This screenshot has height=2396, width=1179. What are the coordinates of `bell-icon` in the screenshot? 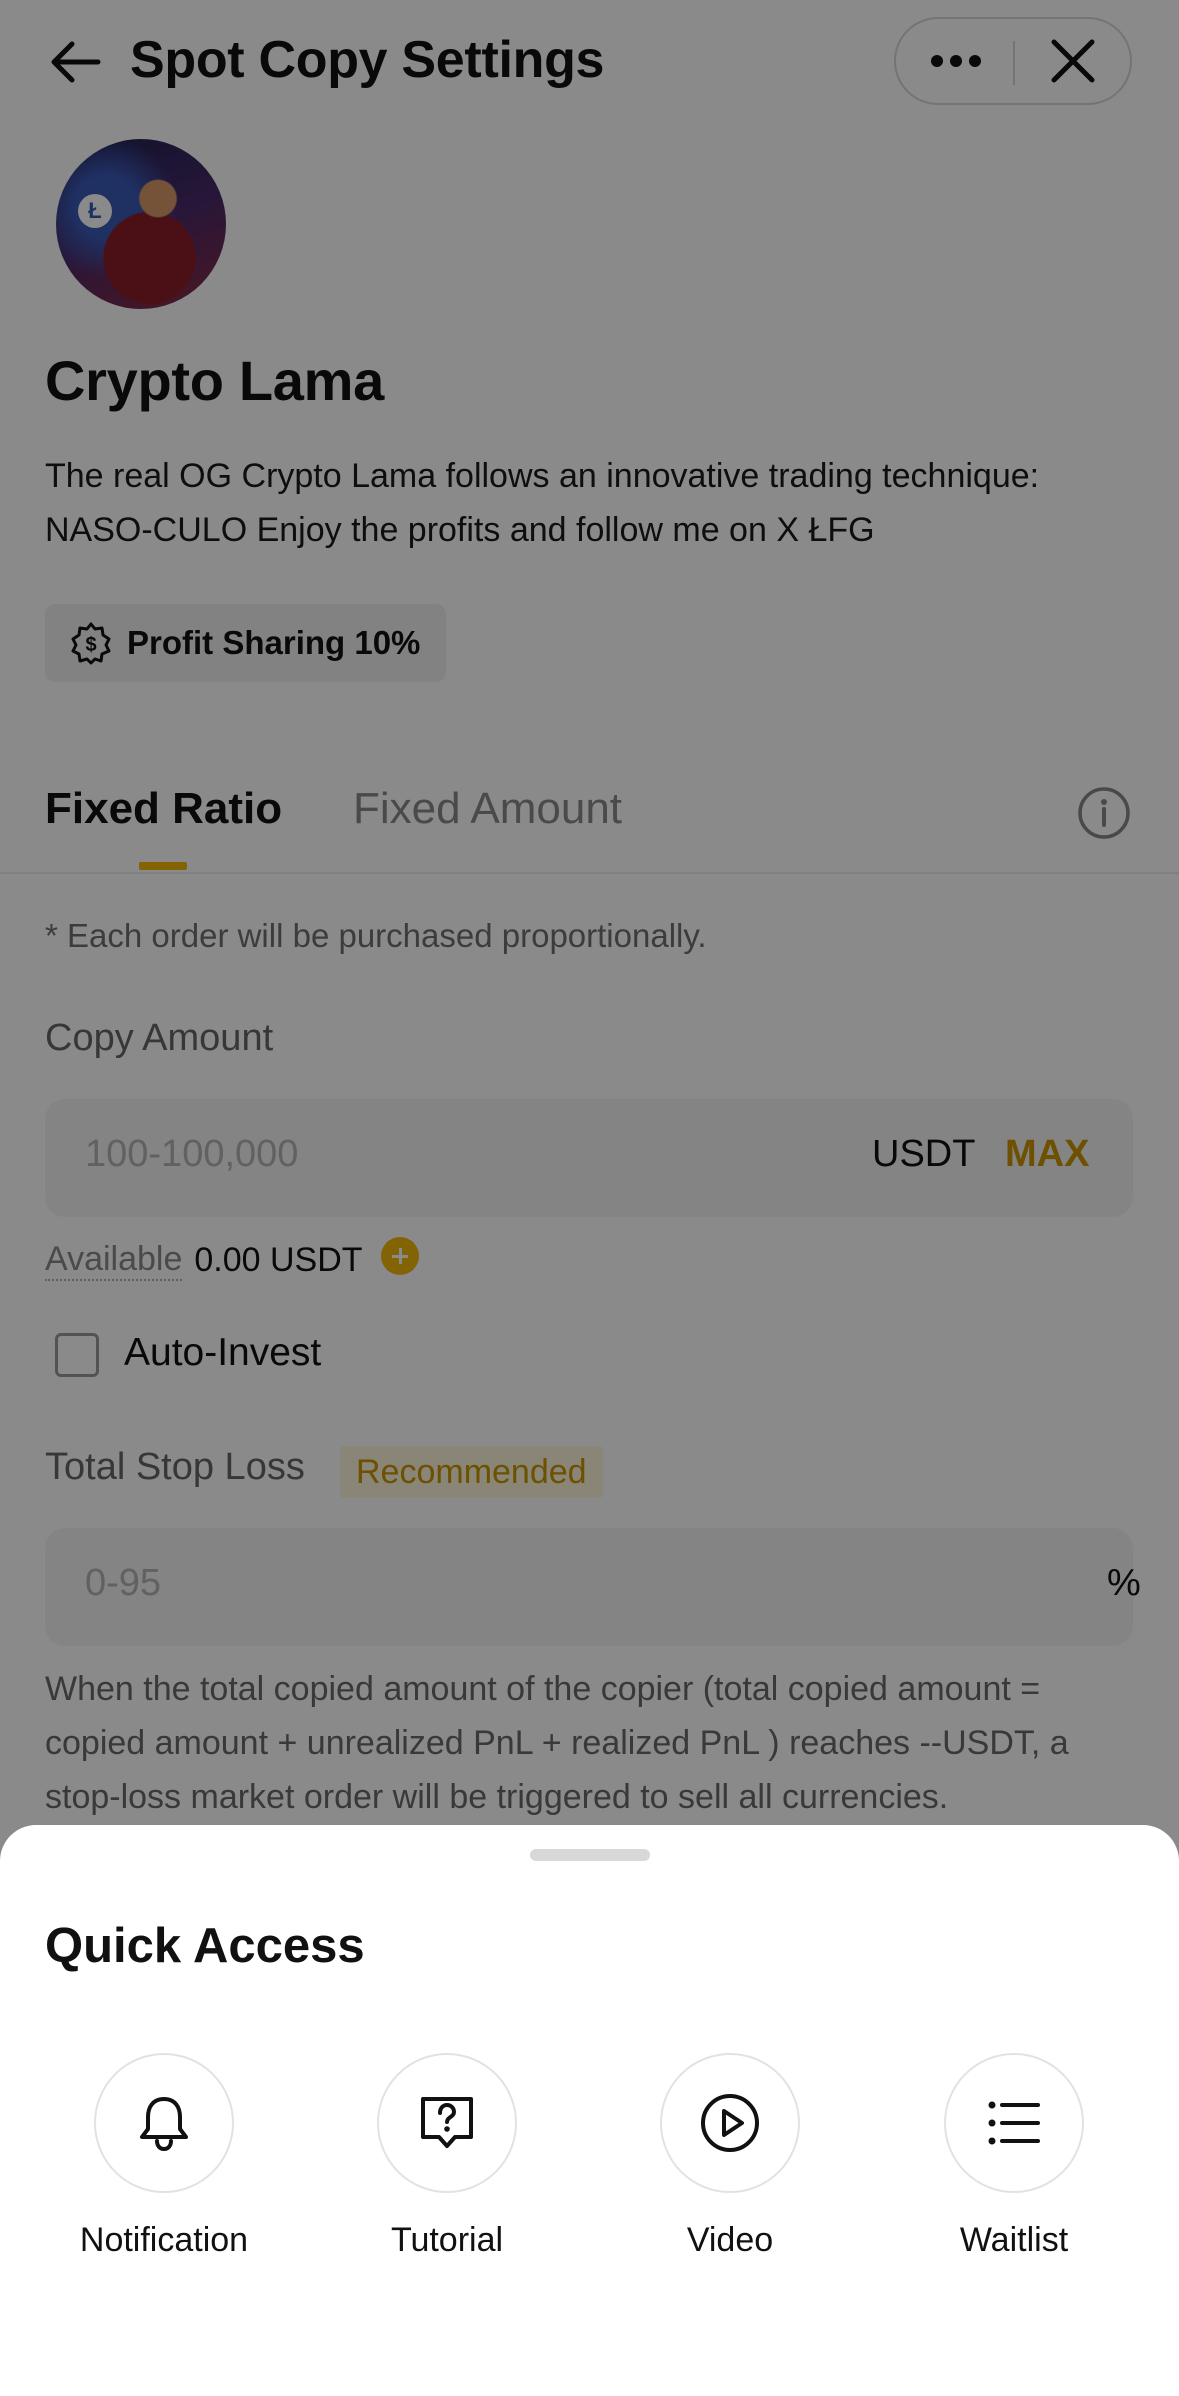 It's located at (164, 2124).